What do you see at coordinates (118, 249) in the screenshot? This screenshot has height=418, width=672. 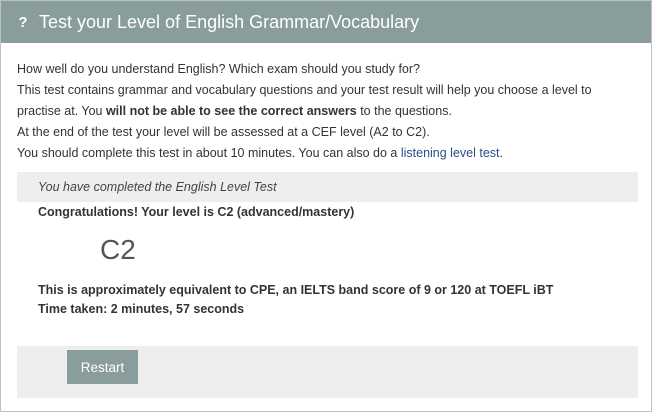 I see `level-result: C2` at bounding box center [118, 249].